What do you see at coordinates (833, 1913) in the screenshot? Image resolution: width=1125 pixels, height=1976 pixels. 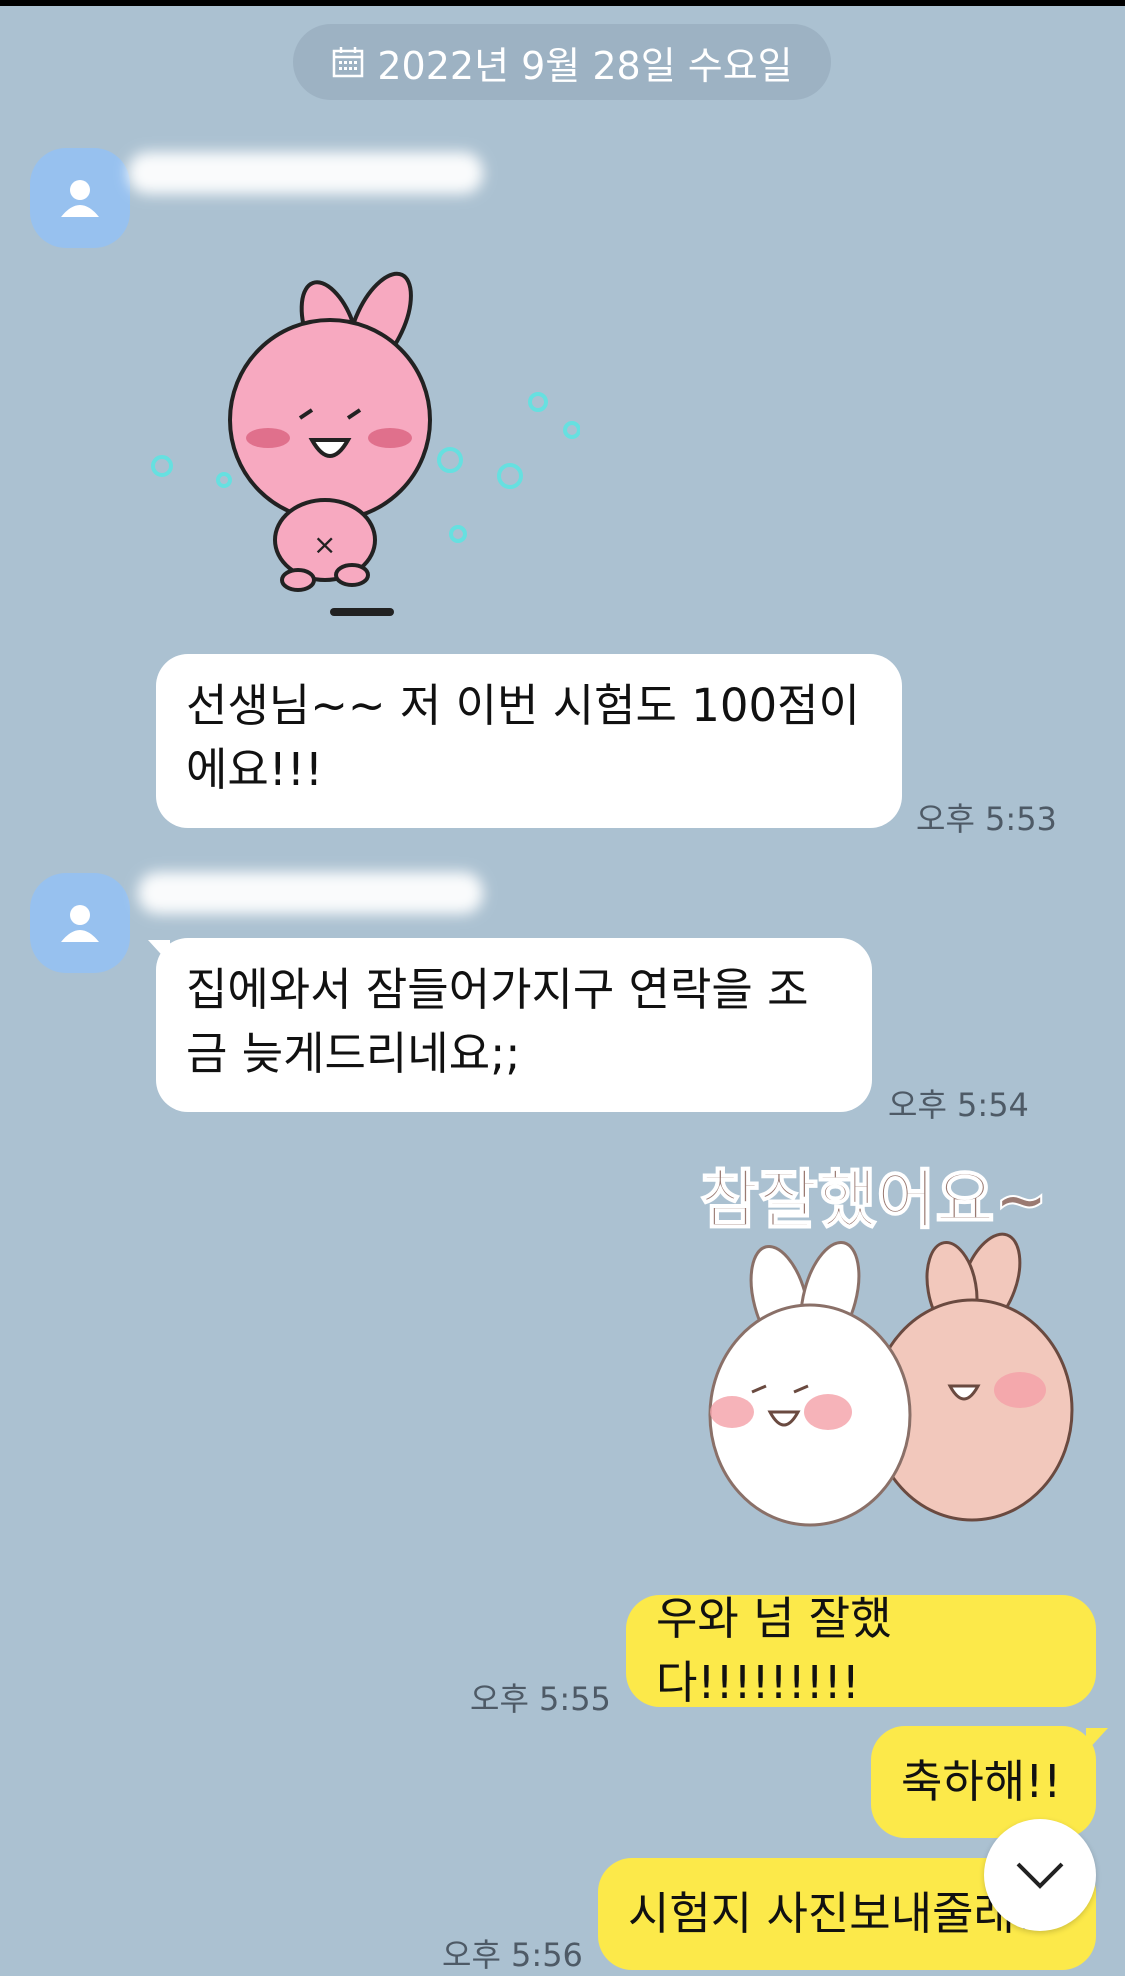 I see `message-text: 시험지 사진보내줄래?` at bounding box center [833, 1913].